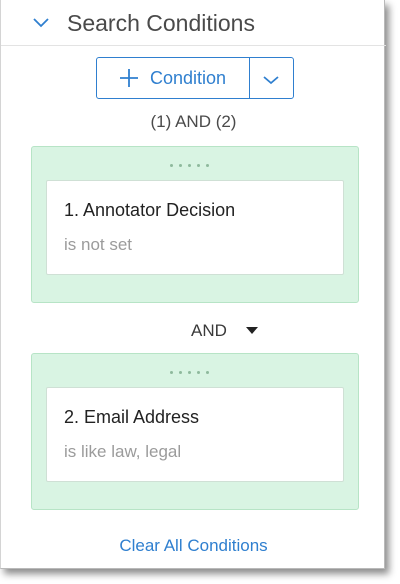 The height and width of the screenshot is (584, 400). Describe the element at coordinates (129, 78) in the screenshot. I see `plus-icon` at that location.